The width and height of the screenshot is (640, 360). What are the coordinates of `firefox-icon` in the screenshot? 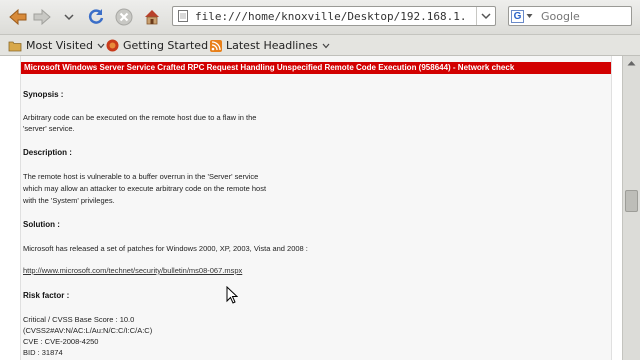 It's located at (112, 45).